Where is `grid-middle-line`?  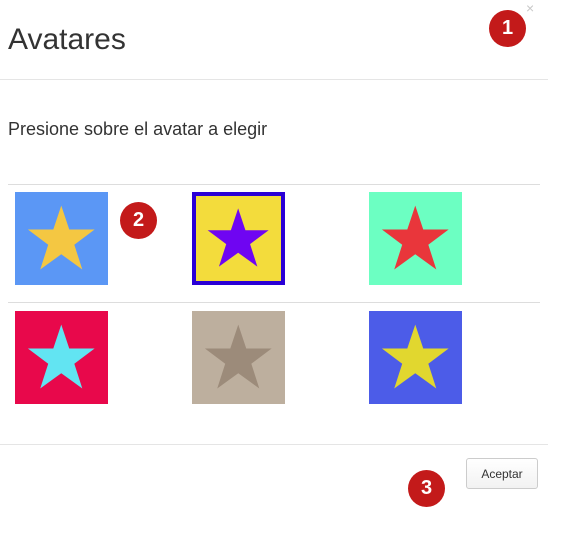 grid-middle-line is located at coordinates (274, 302).